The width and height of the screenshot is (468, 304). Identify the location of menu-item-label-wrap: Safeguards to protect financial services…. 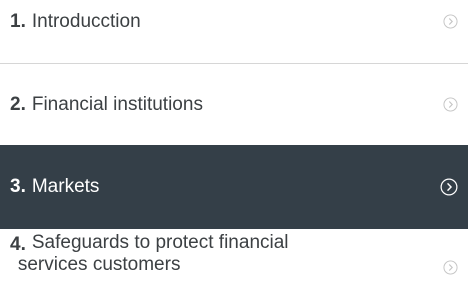
(153, 254).